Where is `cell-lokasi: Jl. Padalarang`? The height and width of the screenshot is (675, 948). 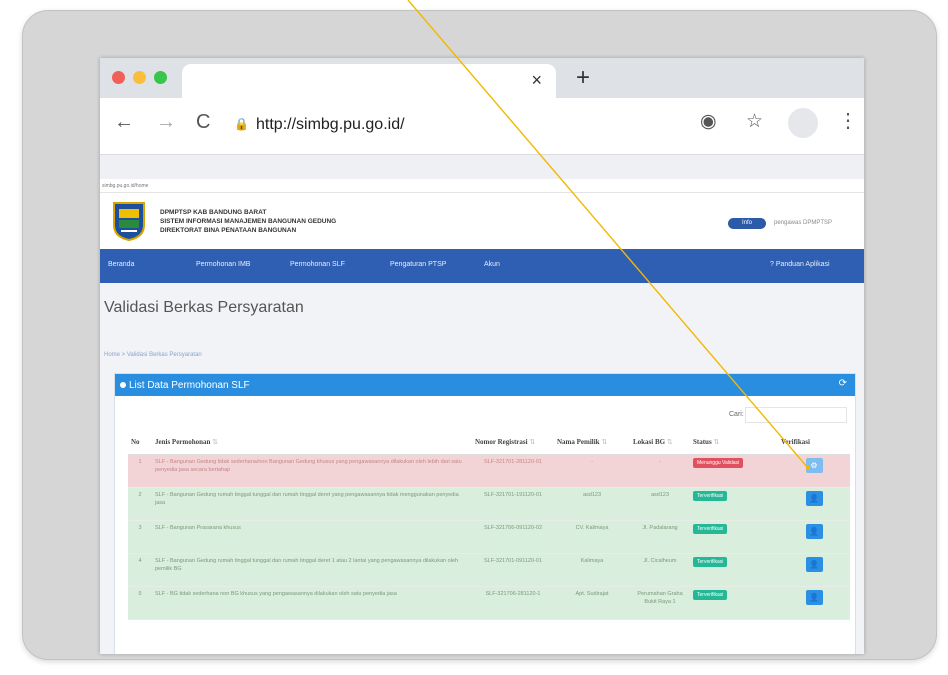 cell-lokasi: Jl. Padalarang is located at coordinates (660, 537).